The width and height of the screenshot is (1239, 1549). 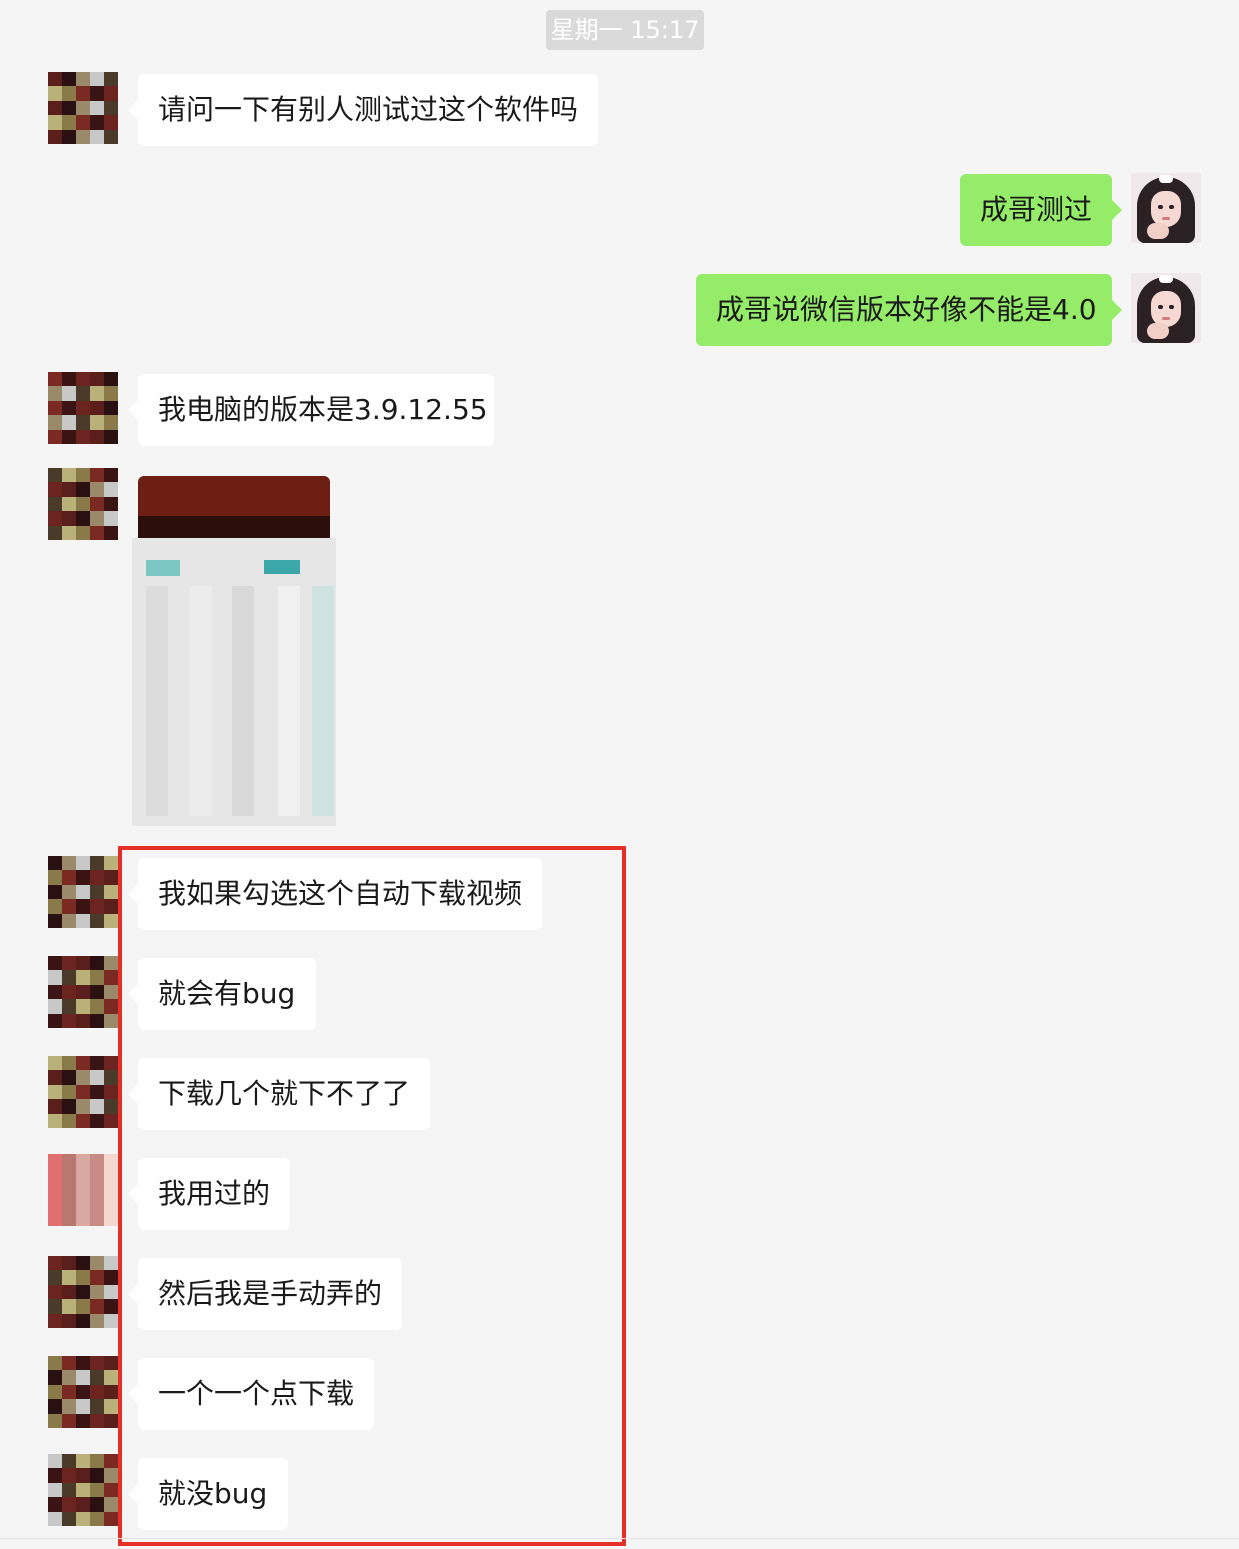 What do you see at coordinates (209, 1194) in the screenshot?
I see `message-bubble: 我用过的` at bounding box center [209, 1194].